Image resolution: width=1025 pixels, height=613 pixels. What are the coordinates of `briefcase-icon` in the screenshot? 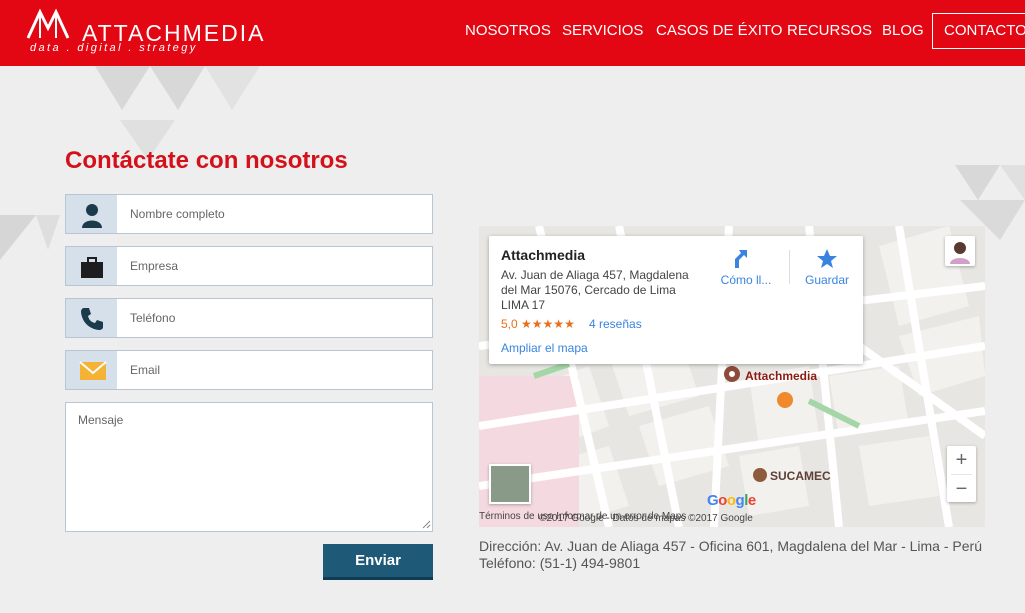 It's located at (92, 267).